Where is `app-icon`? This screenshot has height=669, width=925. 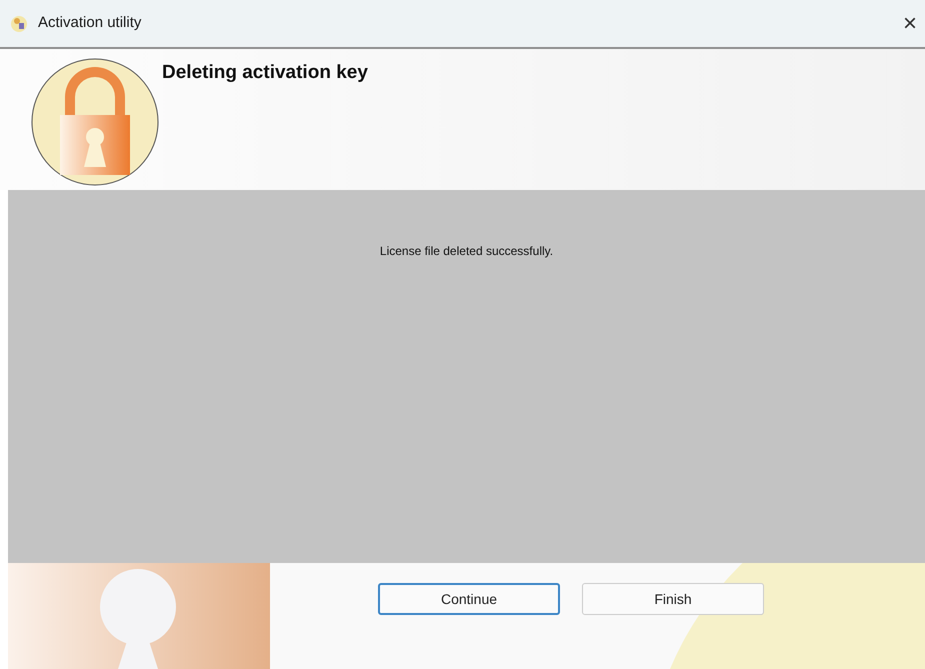 app-icon is located at coordinates (19, 23).